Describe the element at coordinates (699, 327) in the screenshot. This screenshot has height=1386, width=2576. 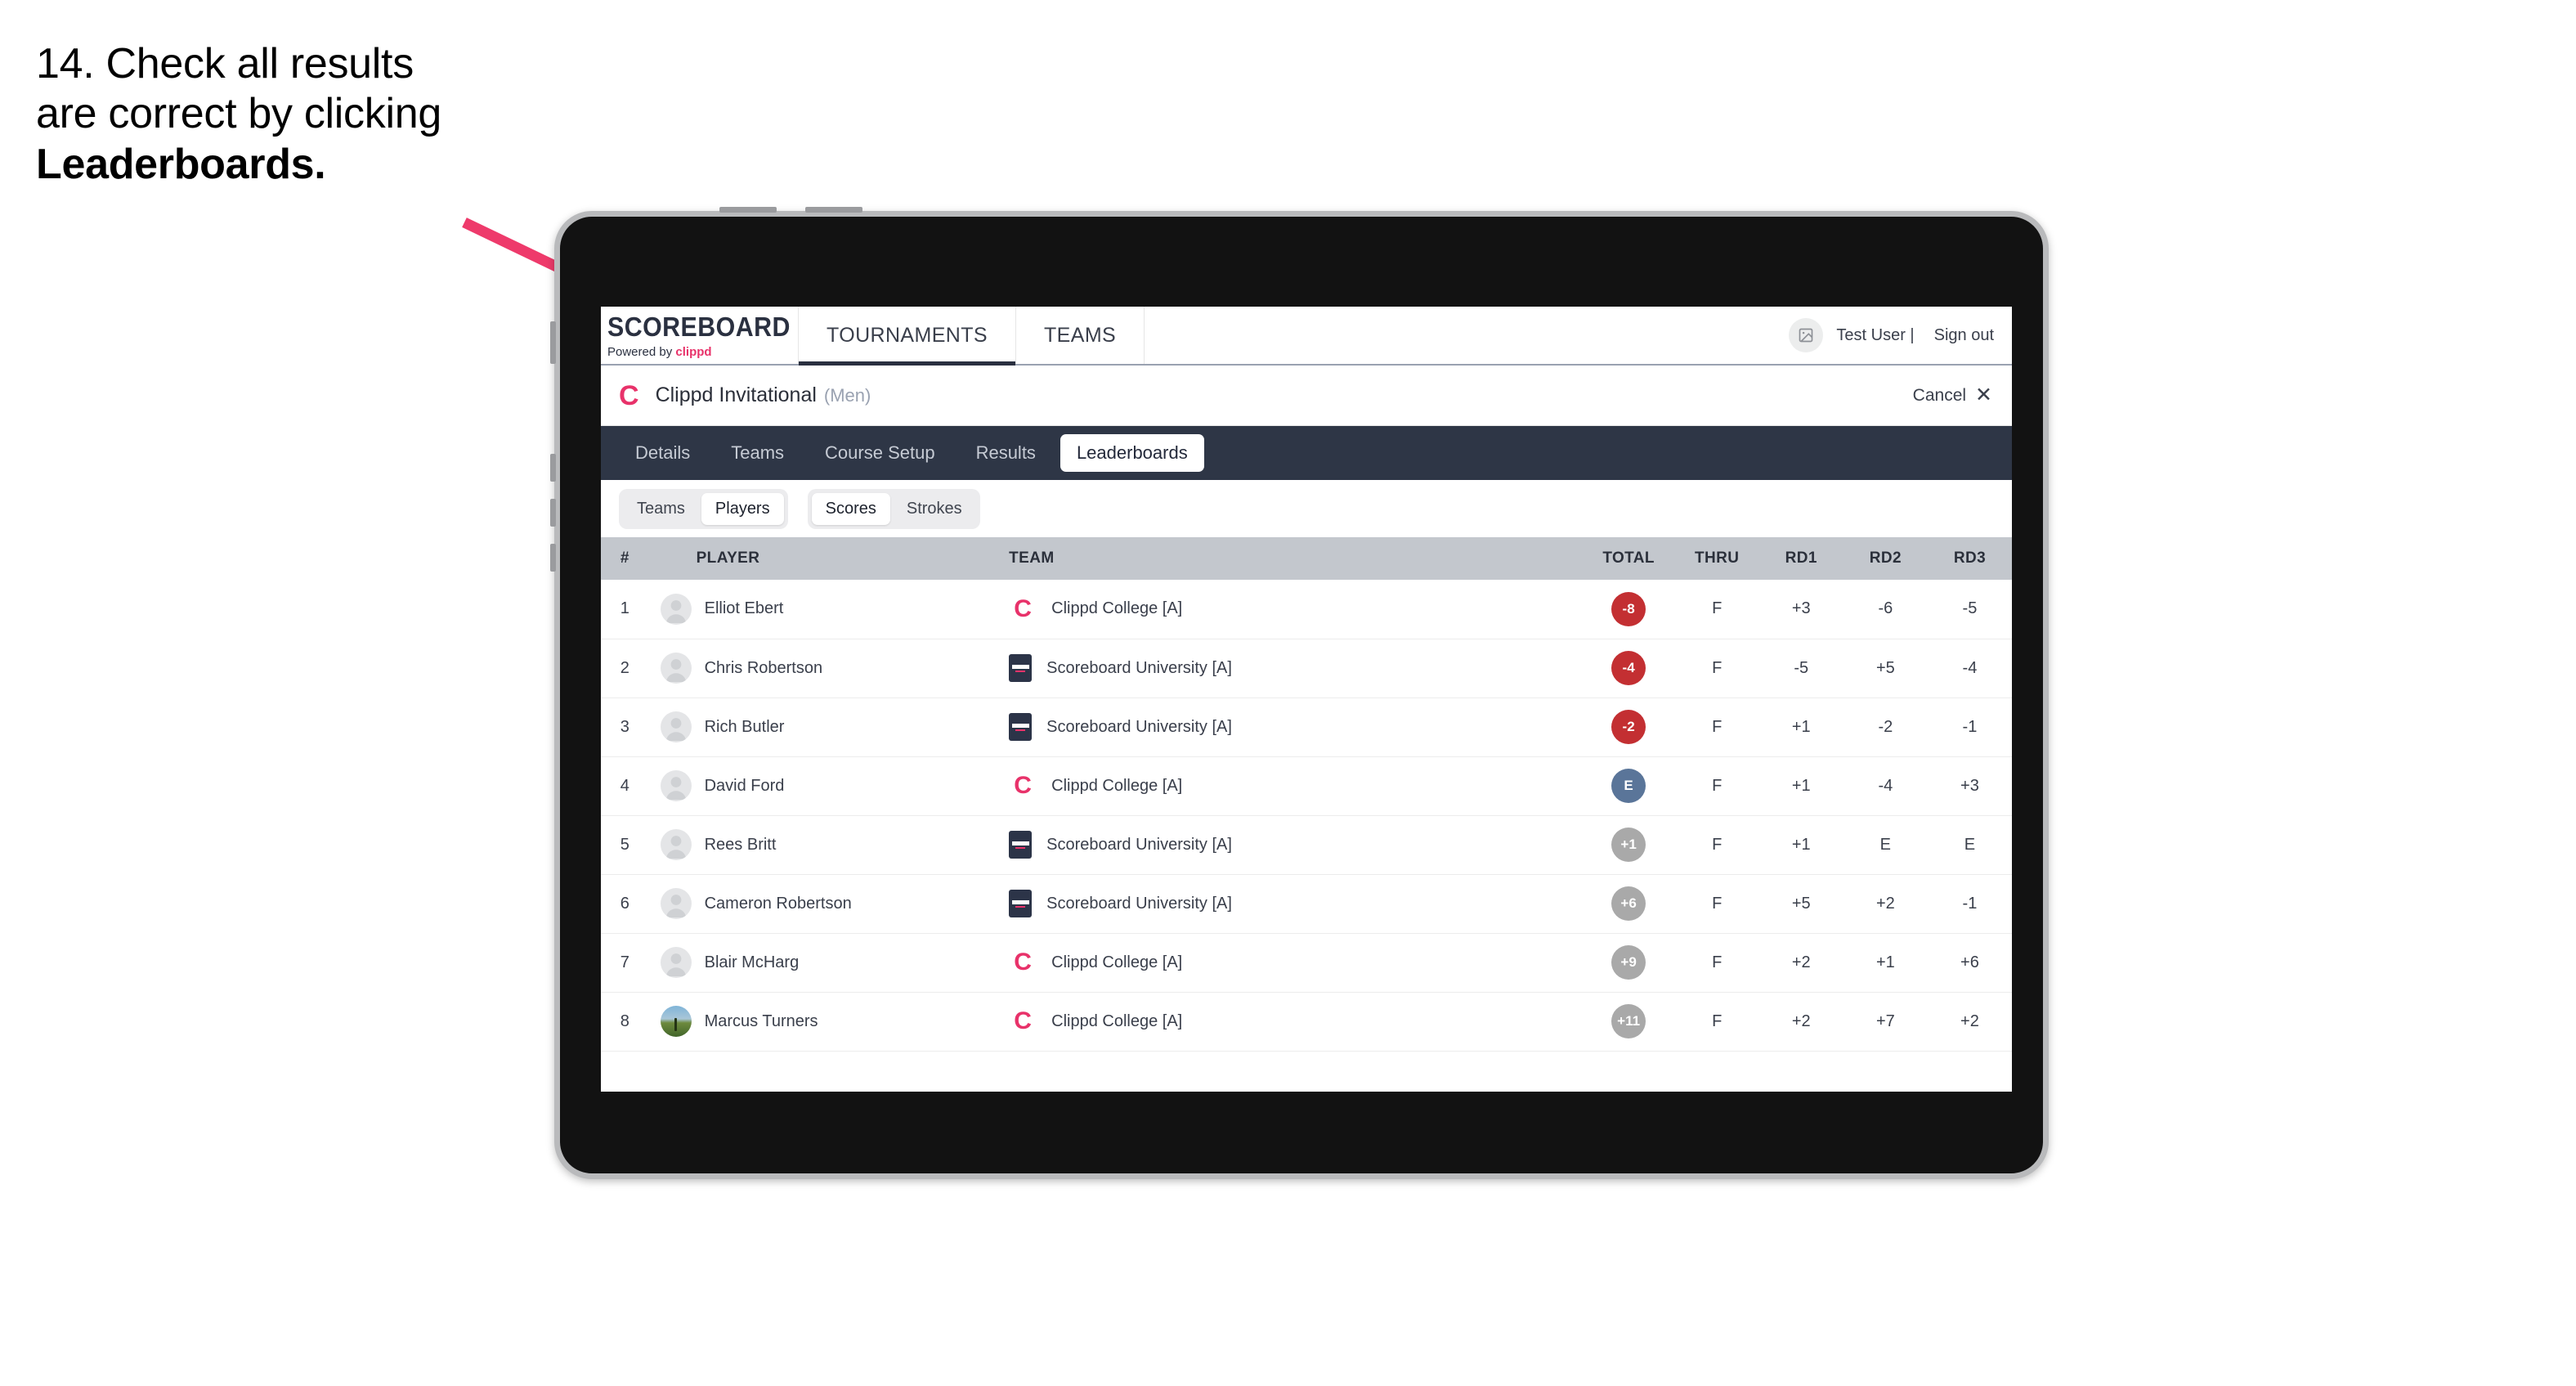
I see `brand-wordmark: SCOREBOARD` at that location.